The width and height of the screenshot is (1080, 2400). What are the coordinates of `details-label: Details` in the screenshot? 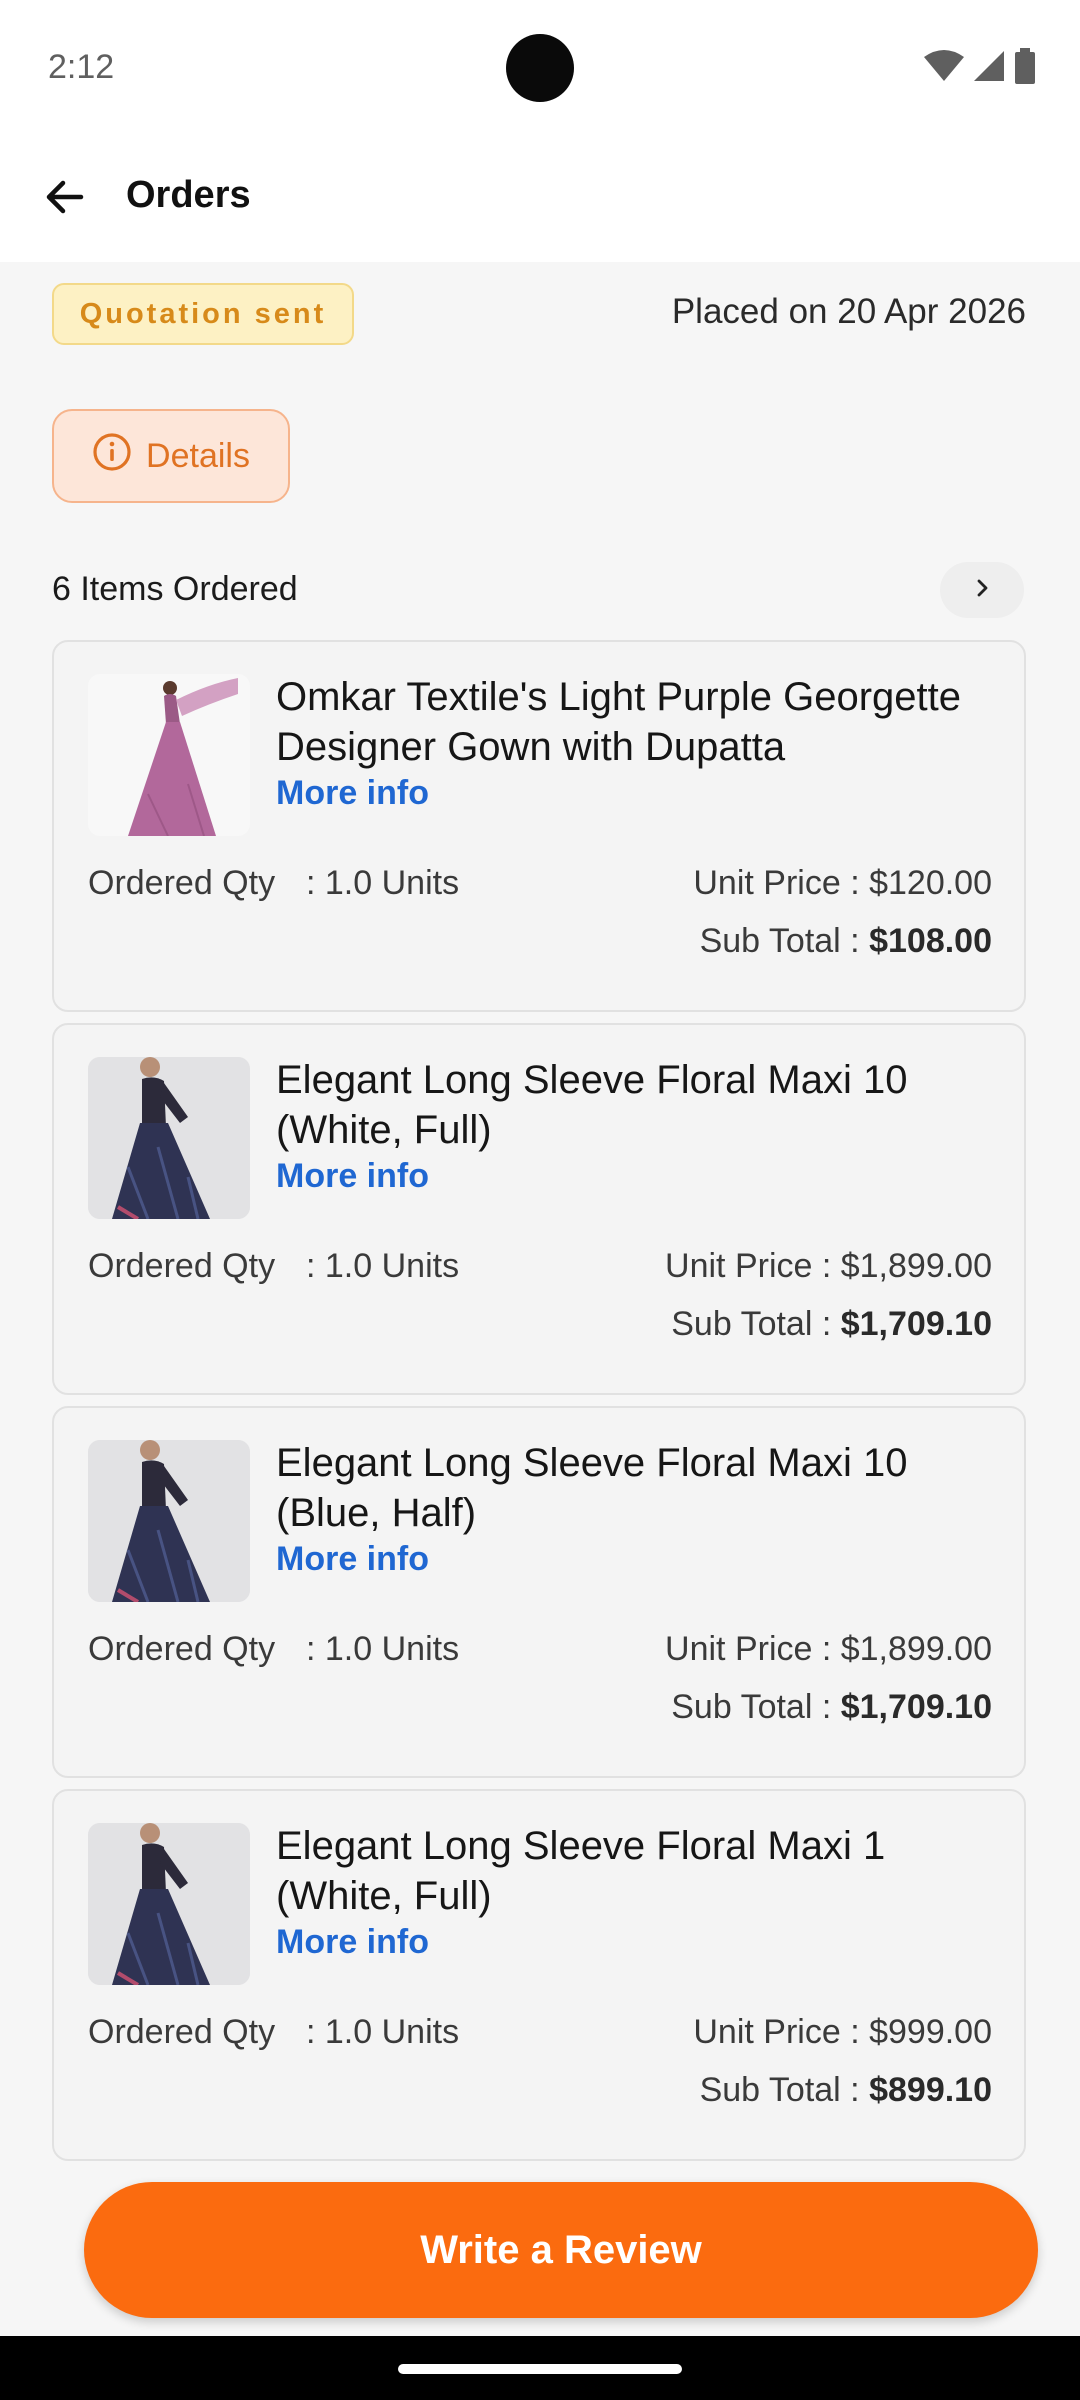 It's located at (198, 455).